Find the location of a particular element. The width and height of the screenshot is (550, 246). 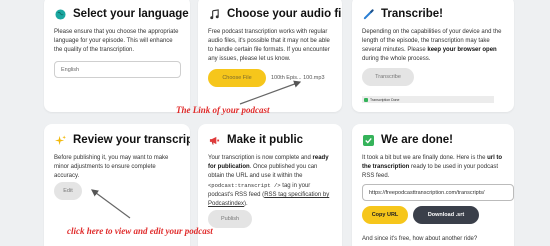

download-srt-button: Download .srt is located at coordinates (446, 215).